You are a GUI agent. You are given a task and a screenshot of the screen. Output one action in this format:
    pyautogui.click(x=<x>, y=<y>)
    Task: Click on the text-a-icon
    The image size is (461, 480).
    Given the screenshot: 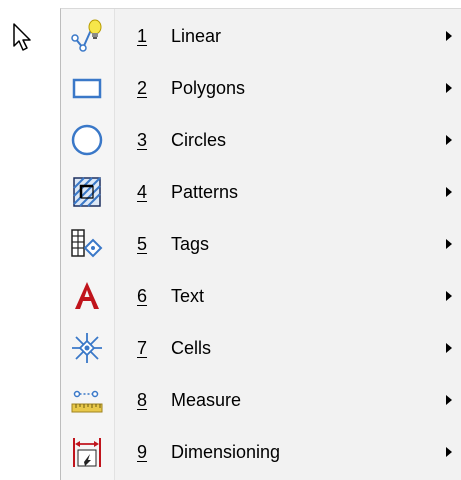 What is the action you would take?
    pyautogui.click(x=87, y=296)
    